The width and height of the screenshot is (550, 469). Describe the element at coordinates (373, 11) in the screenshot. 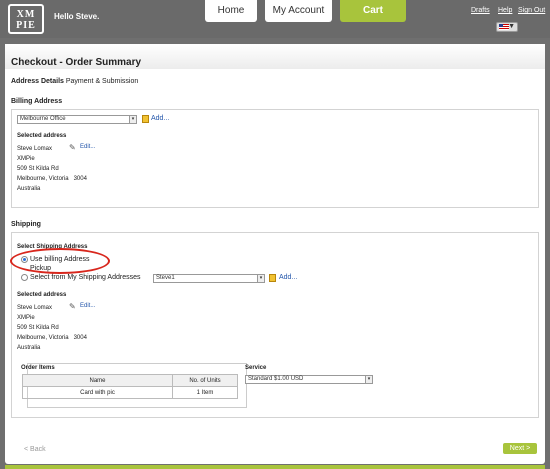

I see `tab-cart: Cart` at that location.